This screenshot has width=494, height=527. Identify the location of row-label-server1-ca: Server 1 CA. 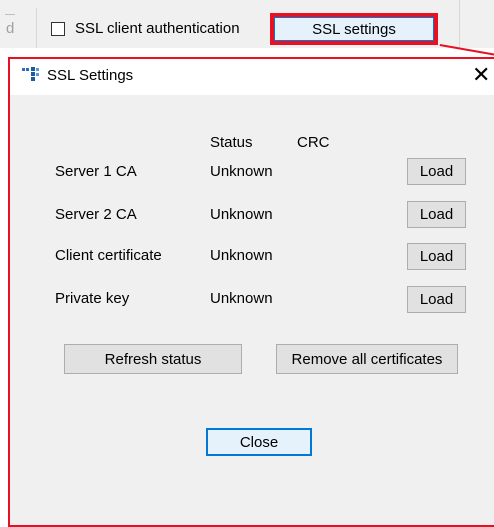
(96, 171).